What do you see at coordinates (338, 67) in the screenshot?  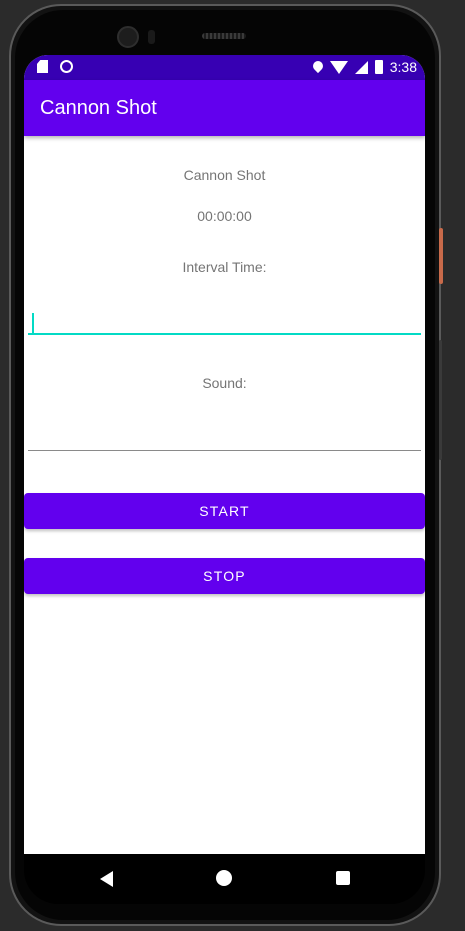 I see `wifi-icon` at bounding box center [338, 67].